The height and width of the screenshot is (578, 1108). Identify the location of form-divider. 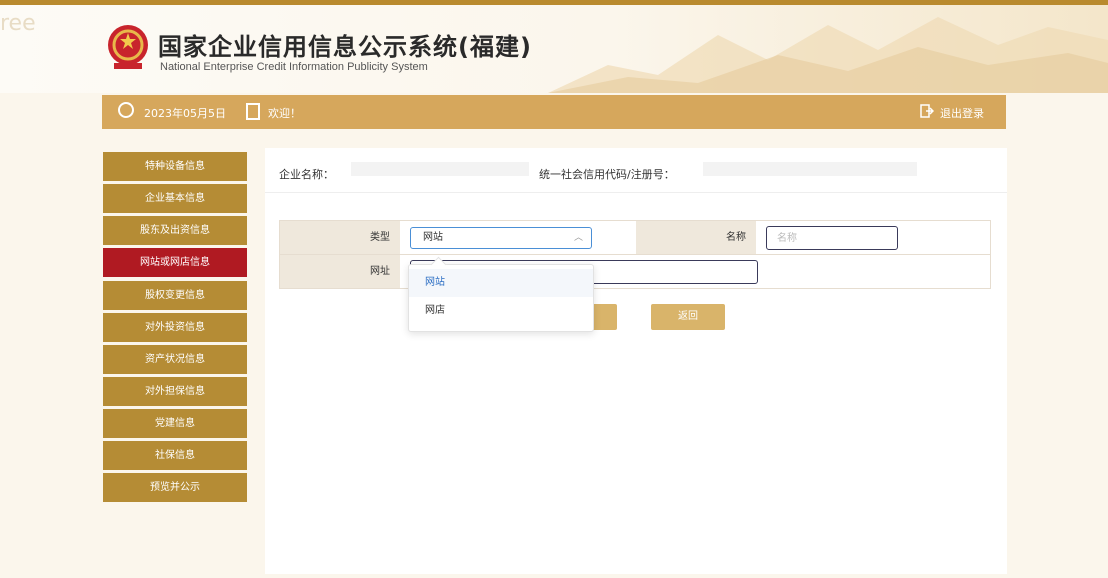
(635, 254).